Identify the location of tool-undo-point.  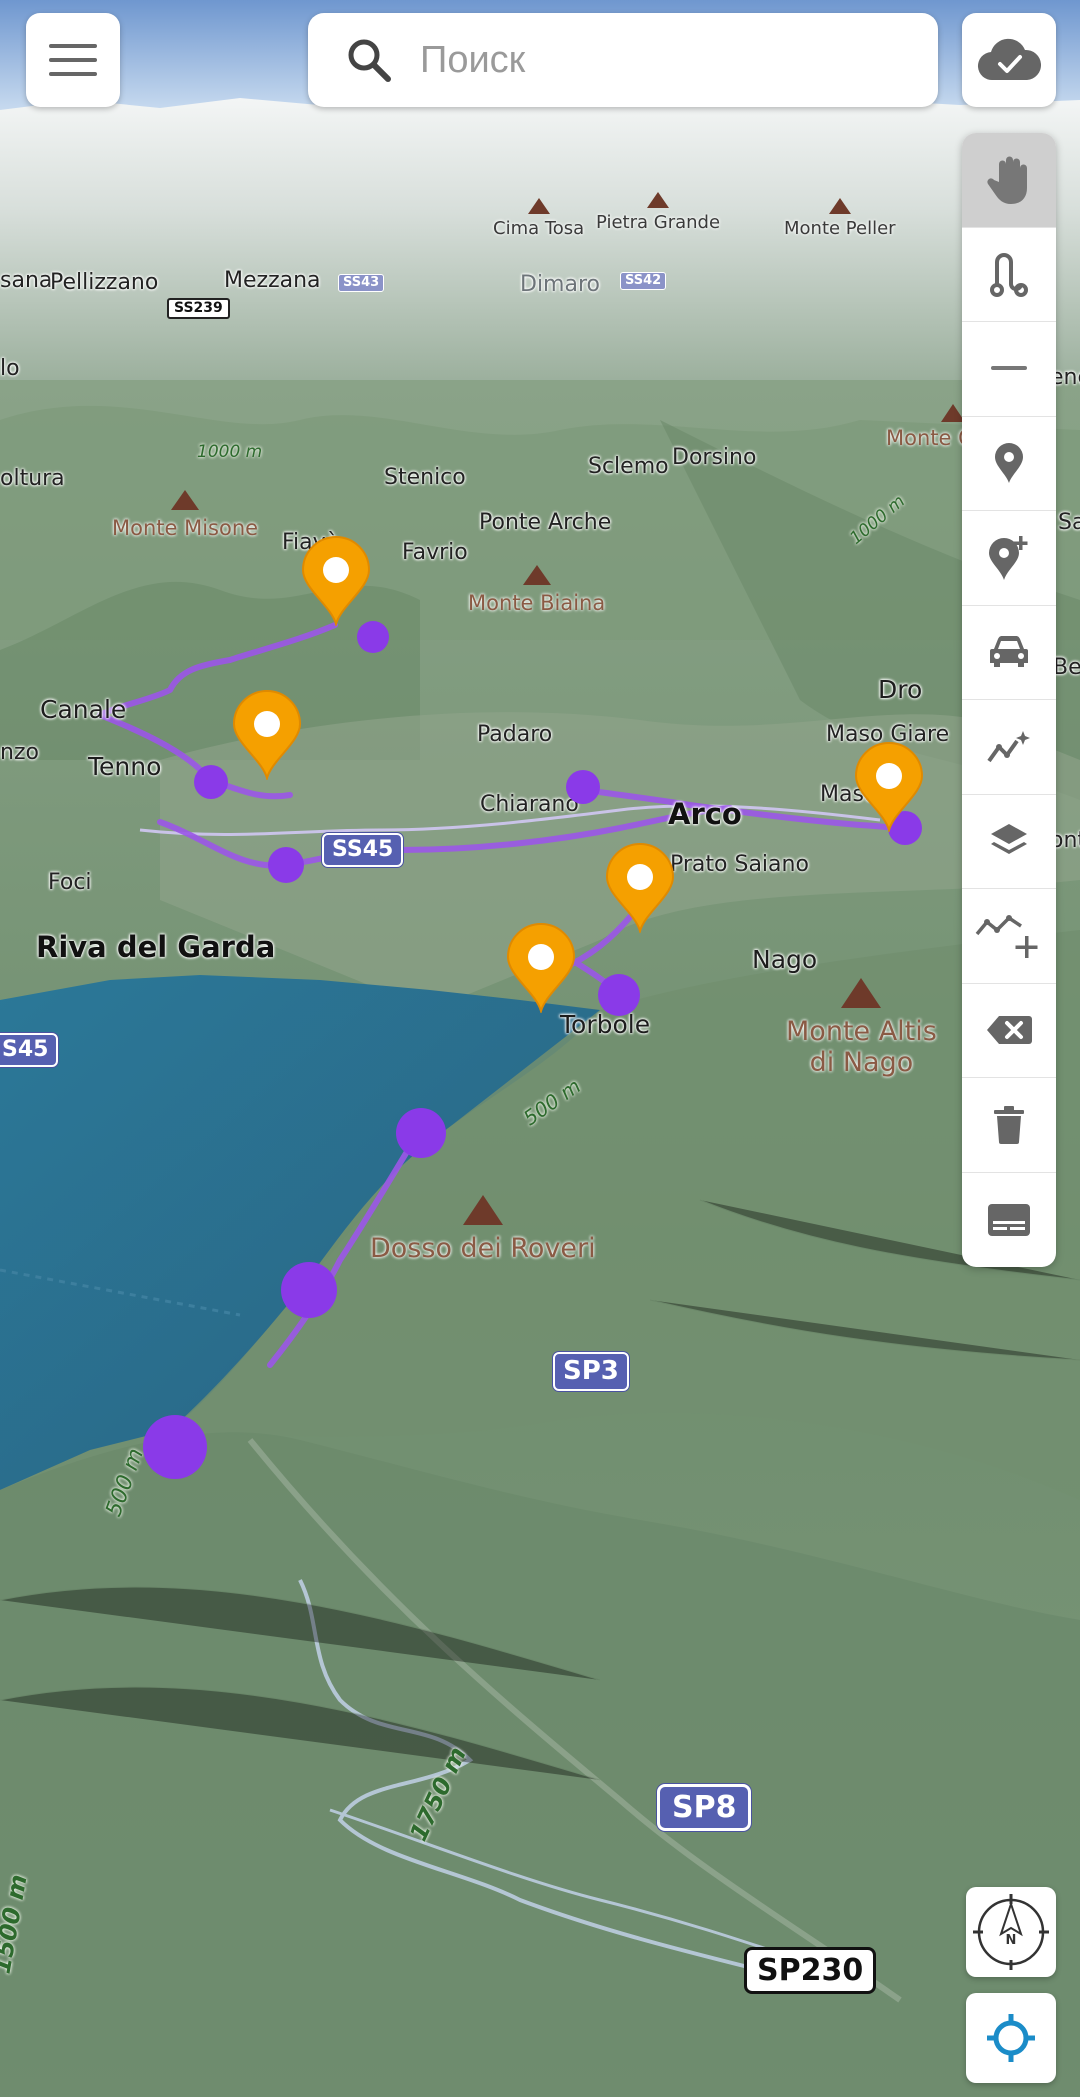
(1009, 1031).